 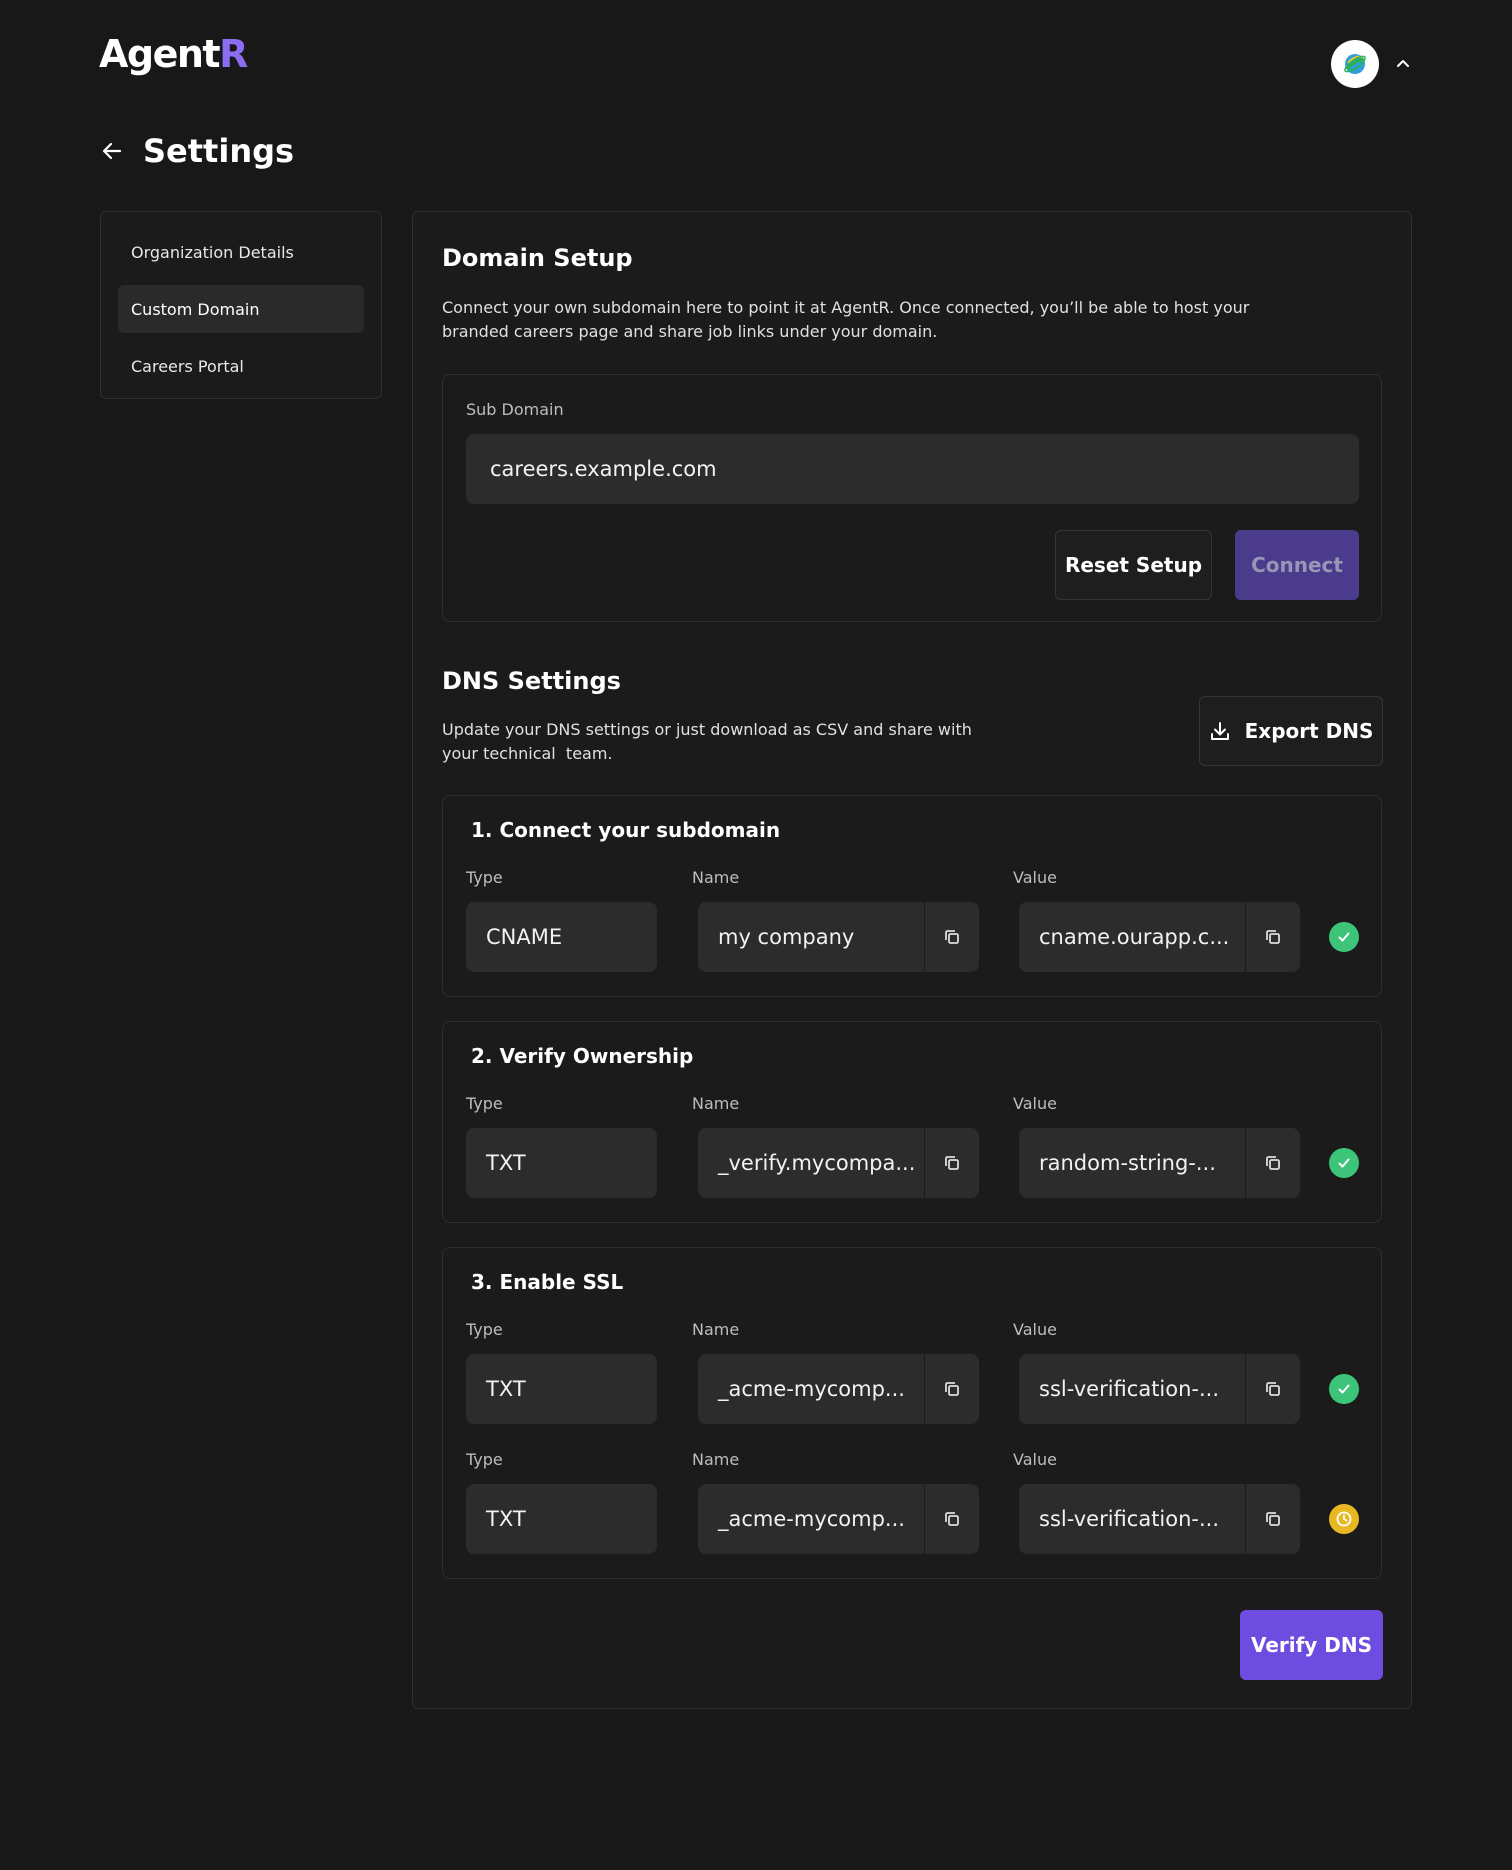 What do you see at coordinates (112, 151) in the screenshot?
I see `arrow-left-icon` at bounding box center [112, 151].